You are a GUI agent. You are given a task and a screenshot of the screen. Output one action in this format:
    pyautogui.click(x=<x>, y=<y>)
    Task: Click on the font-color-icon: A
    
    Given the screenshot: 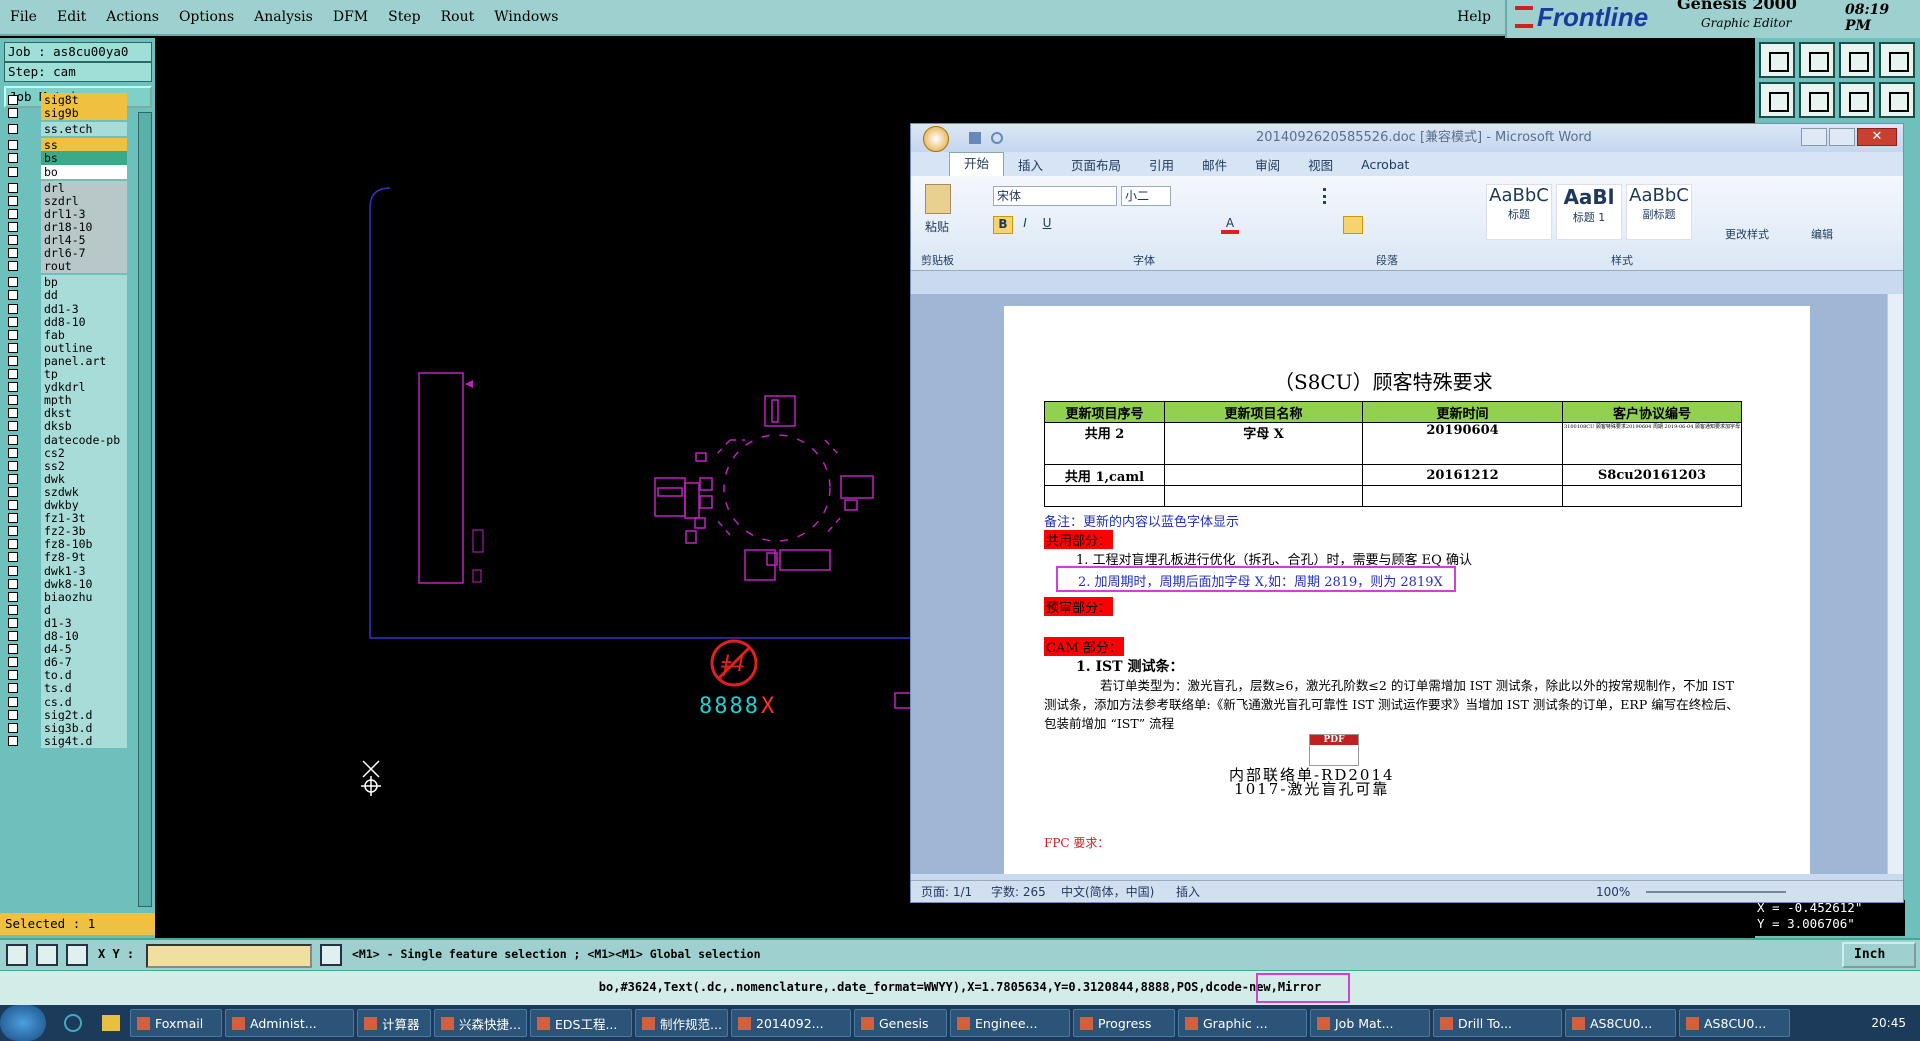 What is the action you would take?
    pyautogui.click(x=1230, y=225)
    